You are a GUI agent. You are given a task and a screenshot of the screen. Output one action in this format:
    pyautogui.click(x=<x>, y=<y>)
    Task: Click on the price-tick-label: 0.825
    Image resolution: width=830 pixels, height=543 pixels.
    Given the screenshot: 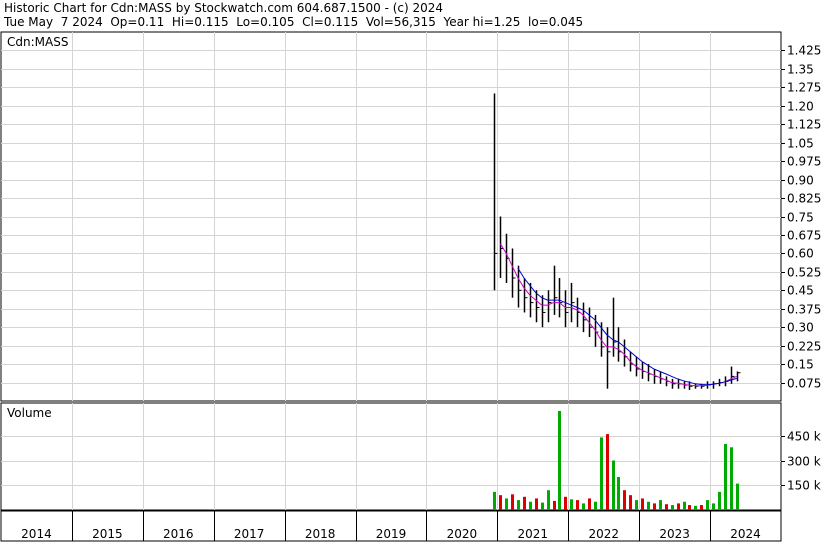 What is the action you would take?
    pyautogui.click(x=804, y=199)
    